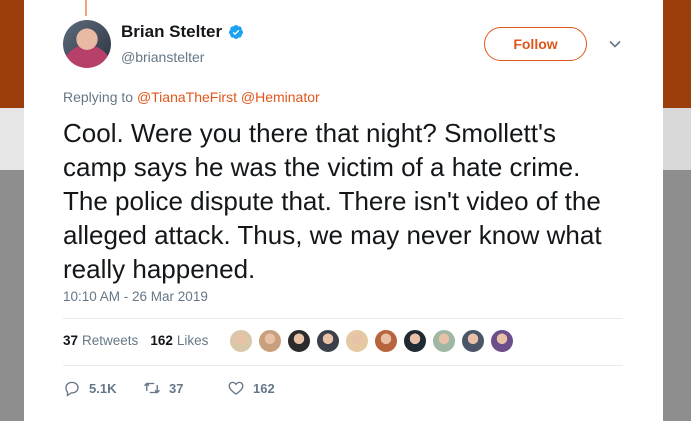  I want to click on liker-avatars, so click(374, 341).